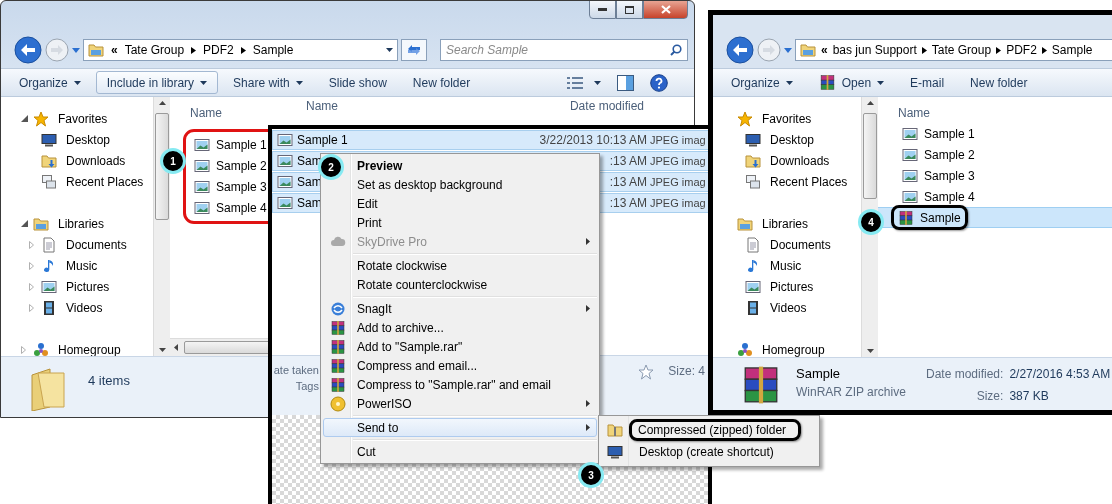  What do you see at coordinates (96, 50) in the screenshot?
I see `folder-icon` at bounding box center [96, 50].